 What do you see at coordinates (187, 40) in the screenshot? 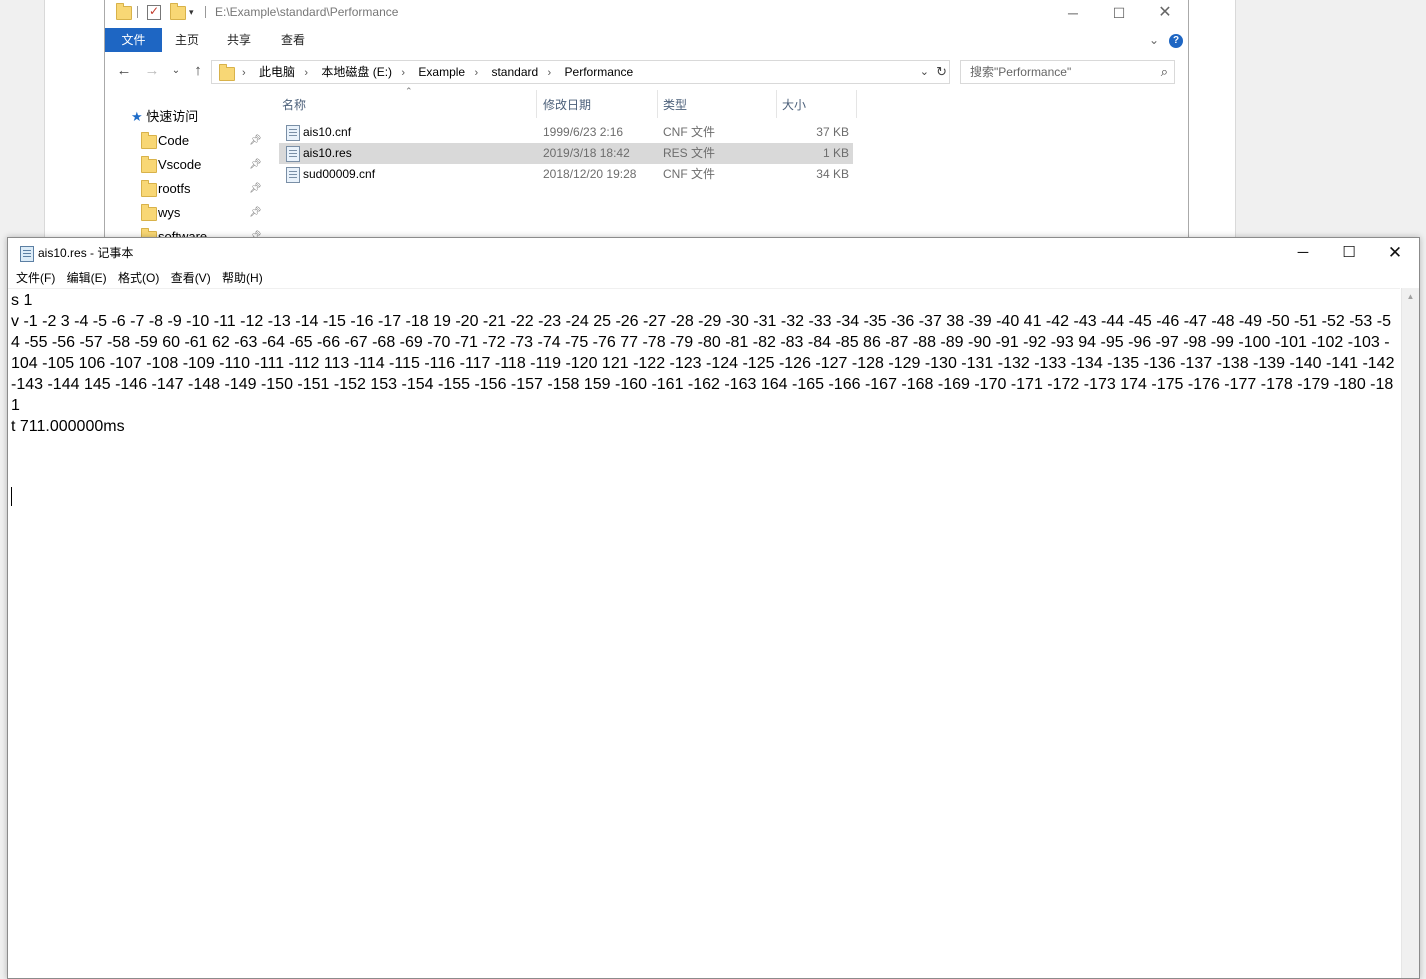
I see `tab-home: 主页` at bounding box center [187, 40].